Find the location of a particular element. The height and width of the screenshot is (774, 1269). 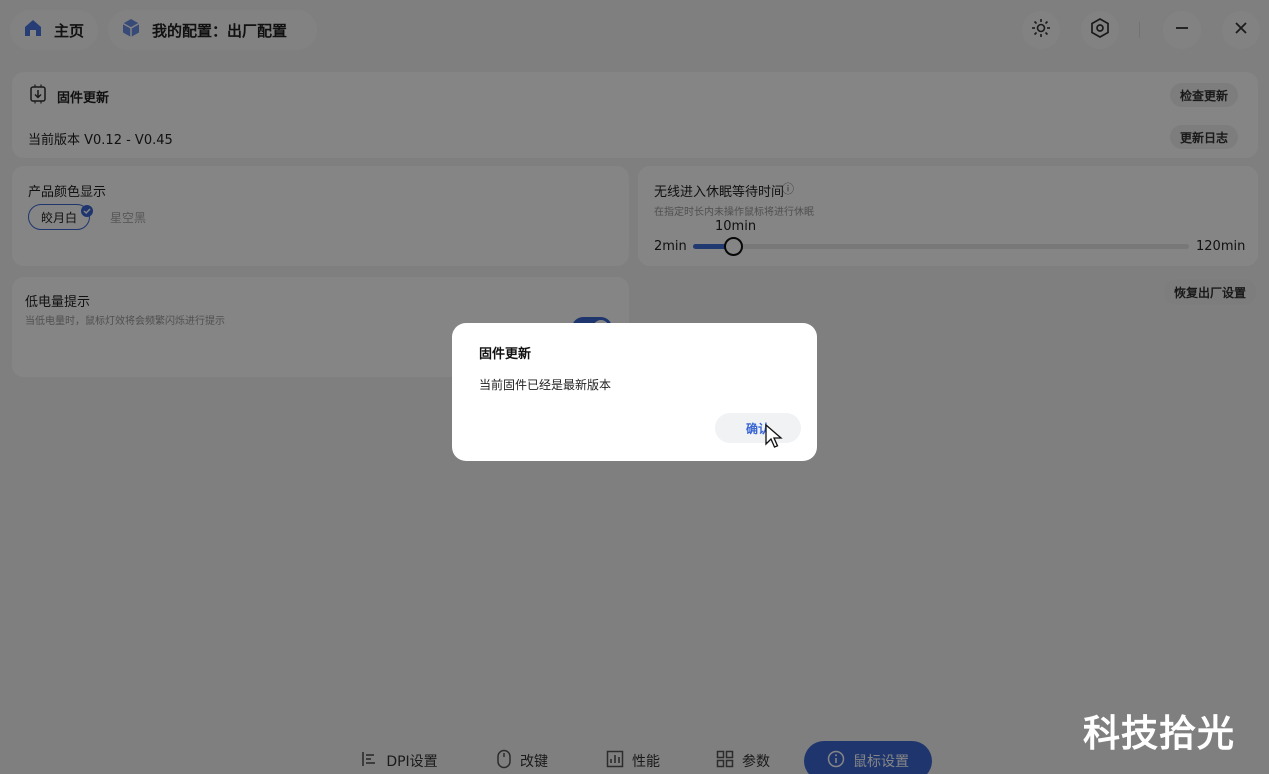

firmware-dialog: 固件更新 当前固件已经是最新版本 确认 is located at coordinates (634, 392).